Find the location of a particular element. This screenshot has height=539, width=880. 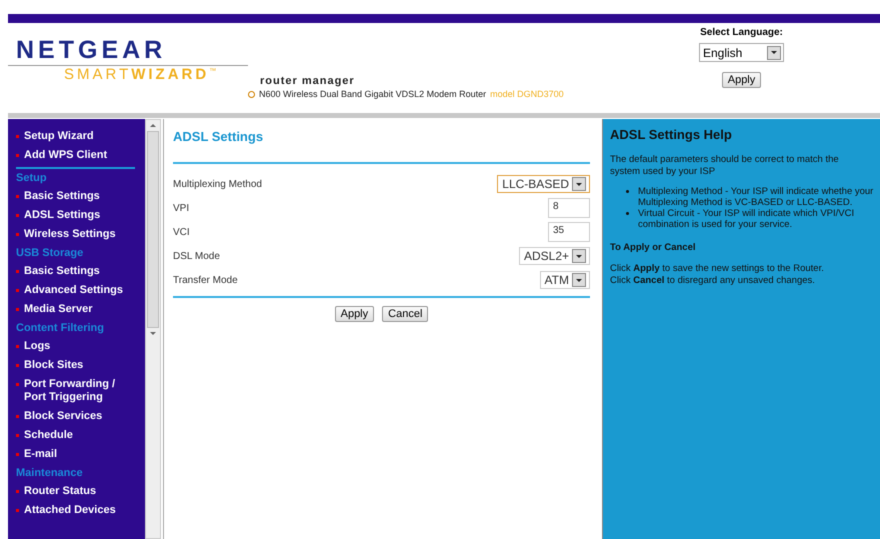

form-button: Cancel is located at coordinates (405, 314).